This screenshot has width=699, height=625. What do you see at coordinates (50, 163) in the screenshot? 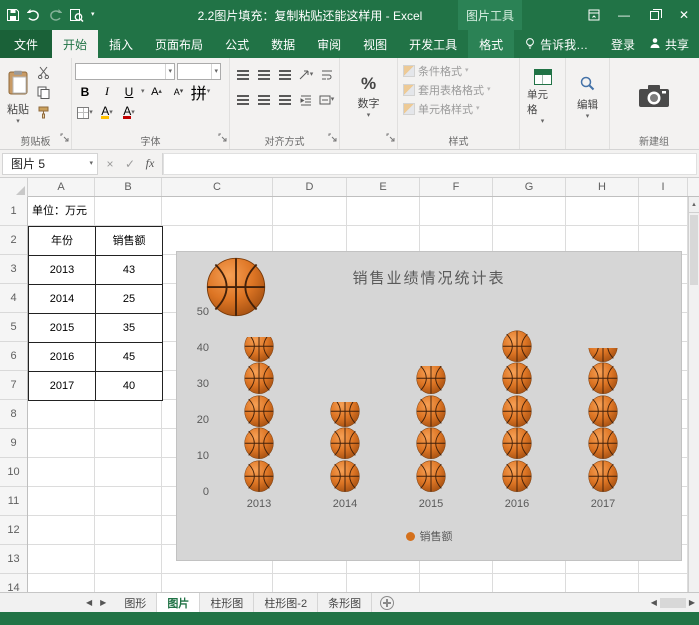
I see `name-box: 图片 5 ▾` at bounding box center [50, 163].